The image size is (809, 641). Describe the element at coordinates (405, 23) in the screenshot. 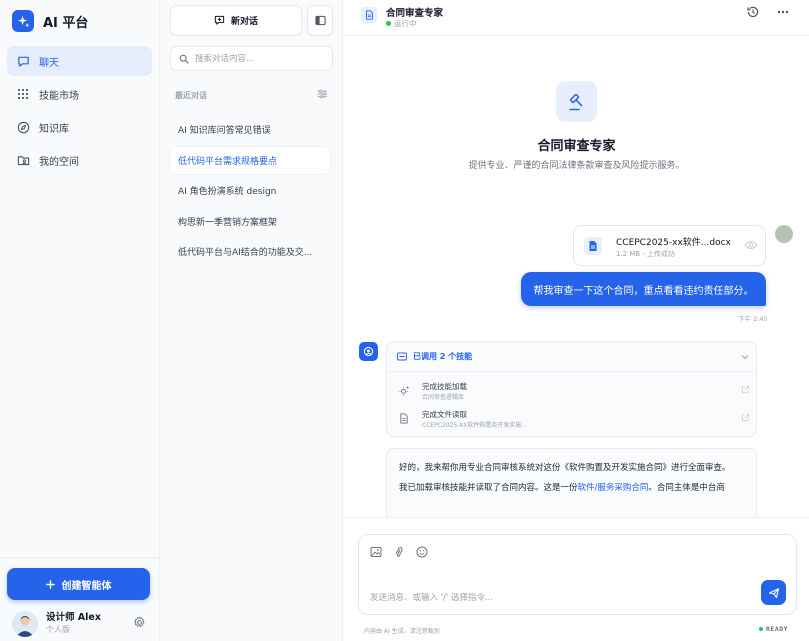

I see `status-text: 运行中` at that location.